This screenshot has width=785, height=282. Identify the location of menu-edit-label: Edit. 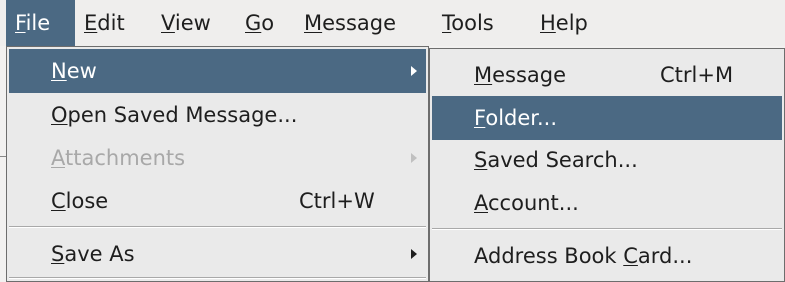
(104, 23).